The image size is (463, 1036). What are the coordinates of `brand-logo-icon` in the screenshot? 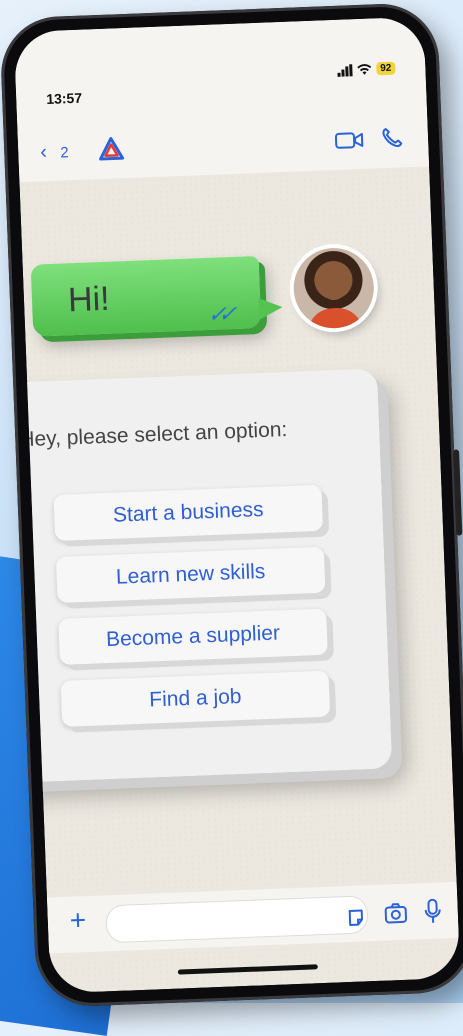 It's located at (111, 149).